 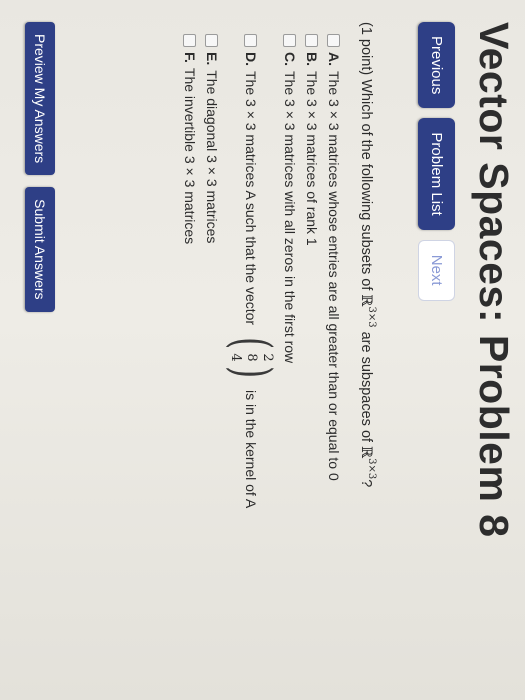 What do you see at coordinates (334, 59) in the screenshot?
I see `option-a-letter: A.` at bounding box center [334, 59].